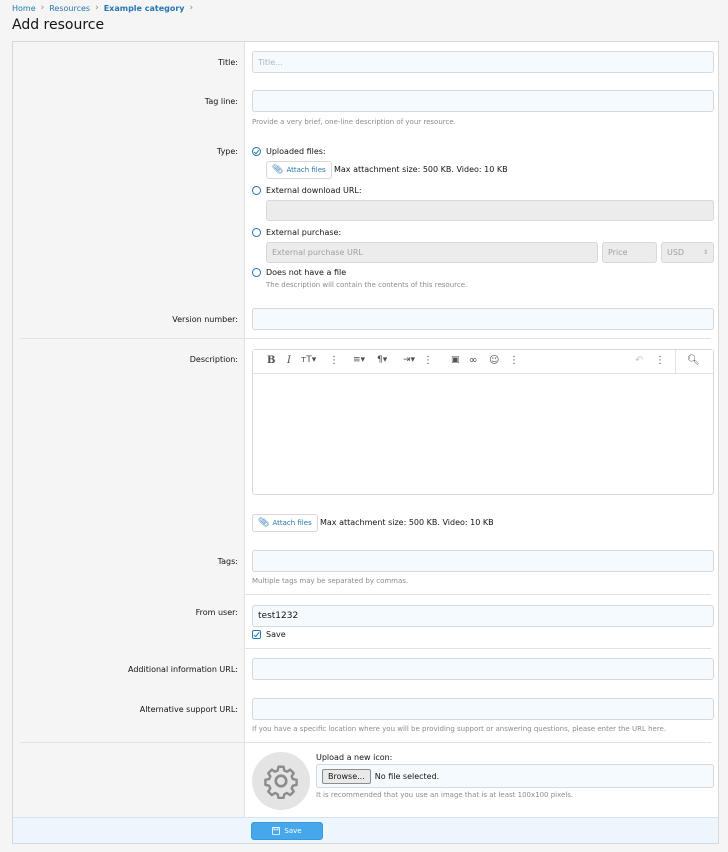 This screenshot has height=852, width=728. What do you see at coordinates (205, 319) in the screenshot?
I see `version-label: Version number:` at bounding box center [205, 319].